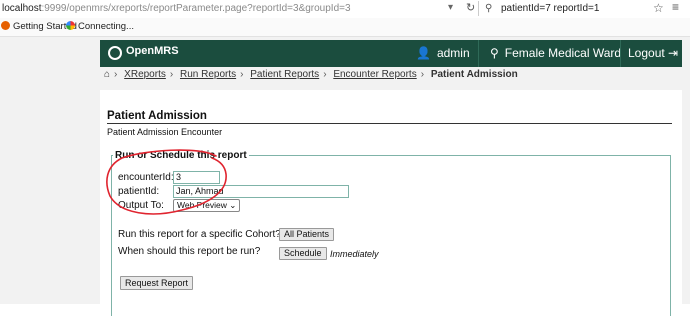 Image resolution: width=690 pixels, height=316 pixels. What do you see at coordinates (199, 234) in the screenshot?
I see `cohort-question: Run this report for a specific Cohort?` at bounding box center [199, 234].